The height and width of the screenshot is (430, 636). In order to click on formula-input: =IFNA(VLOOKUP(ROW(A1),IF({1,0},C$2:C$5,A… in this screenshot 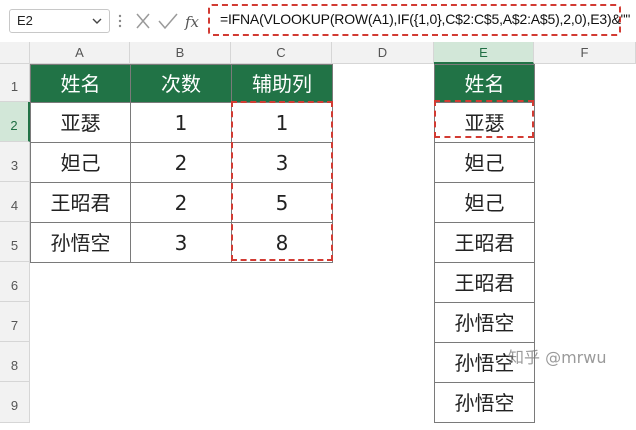, I will do `click(419, 20)`.